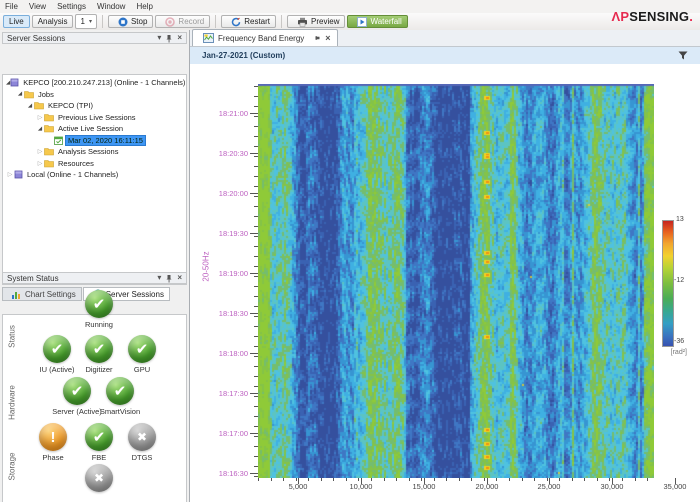 This screenshot has width=700, height=502. I want to click on tree-item: Mar 02, 2020 16:11:15, so click(94, 140).